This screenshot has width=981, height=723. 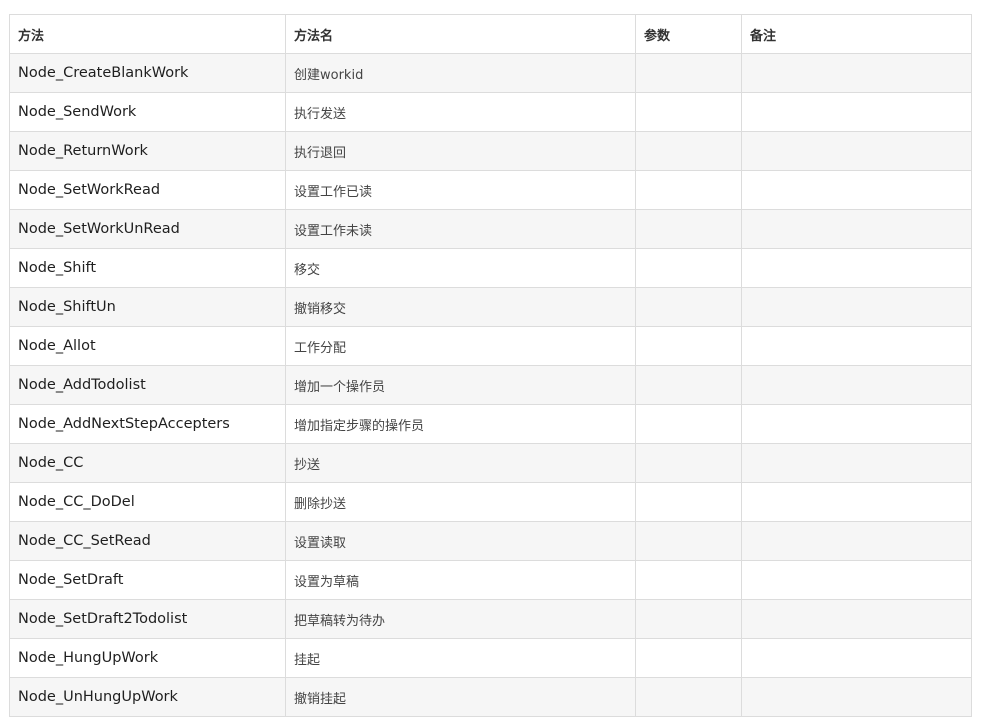 What do you see at coordinates (147, 112) in the screenshot?
I see `method-cell: Node_SendWork` at bounding box center [147, 112].